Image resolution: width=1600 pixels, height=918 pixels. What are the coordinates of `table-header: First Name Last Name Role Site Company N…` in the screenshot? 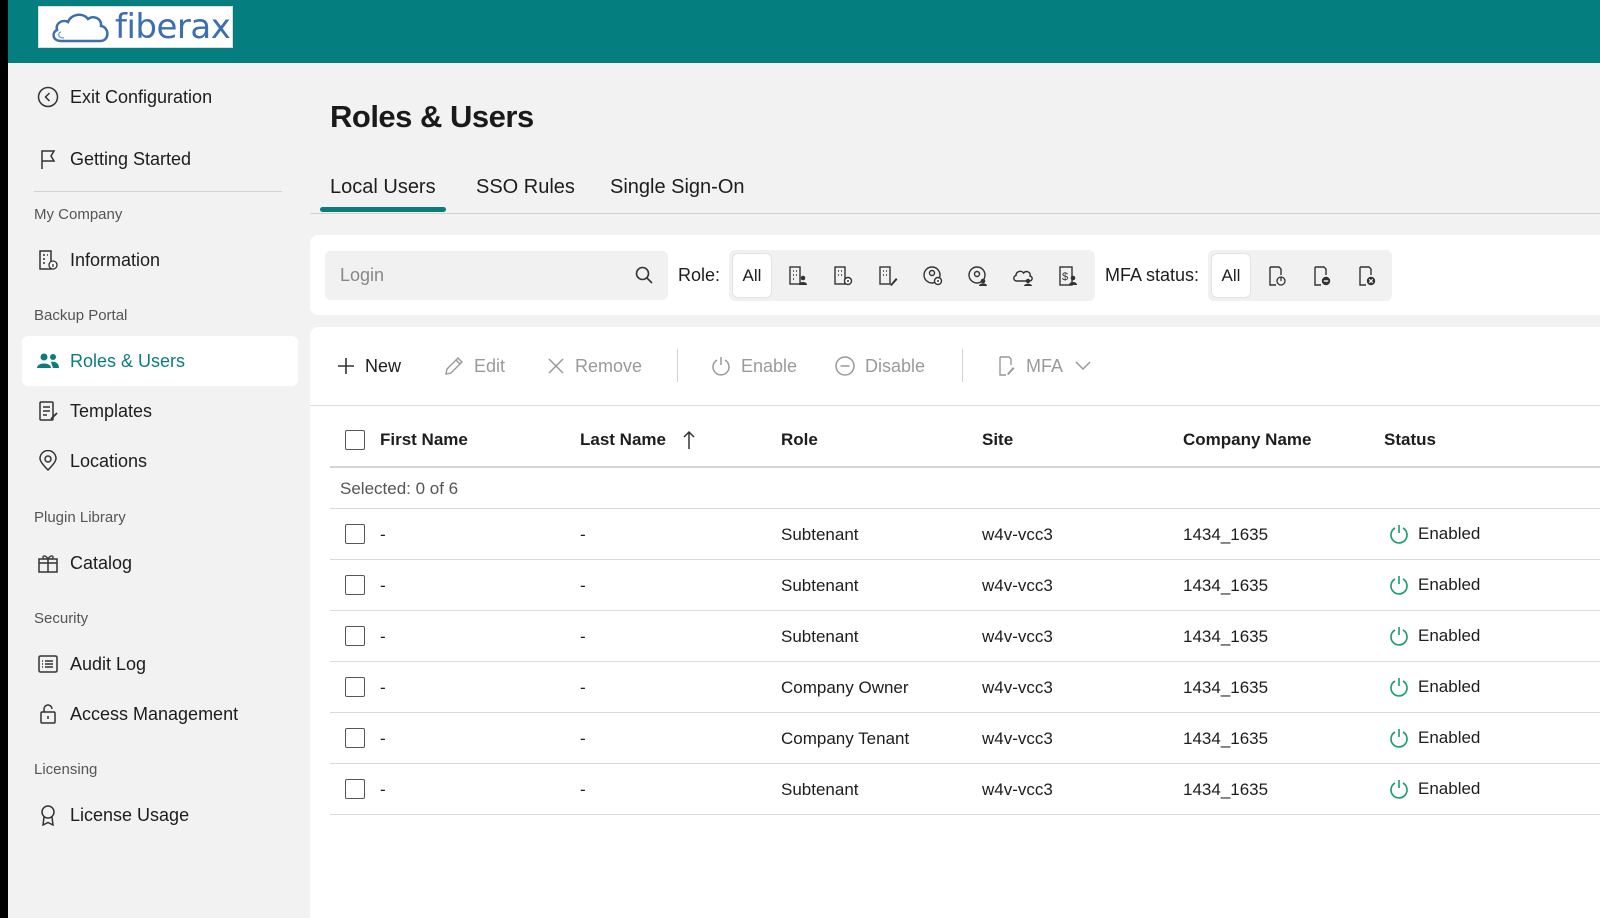 It's located at (965, 437).